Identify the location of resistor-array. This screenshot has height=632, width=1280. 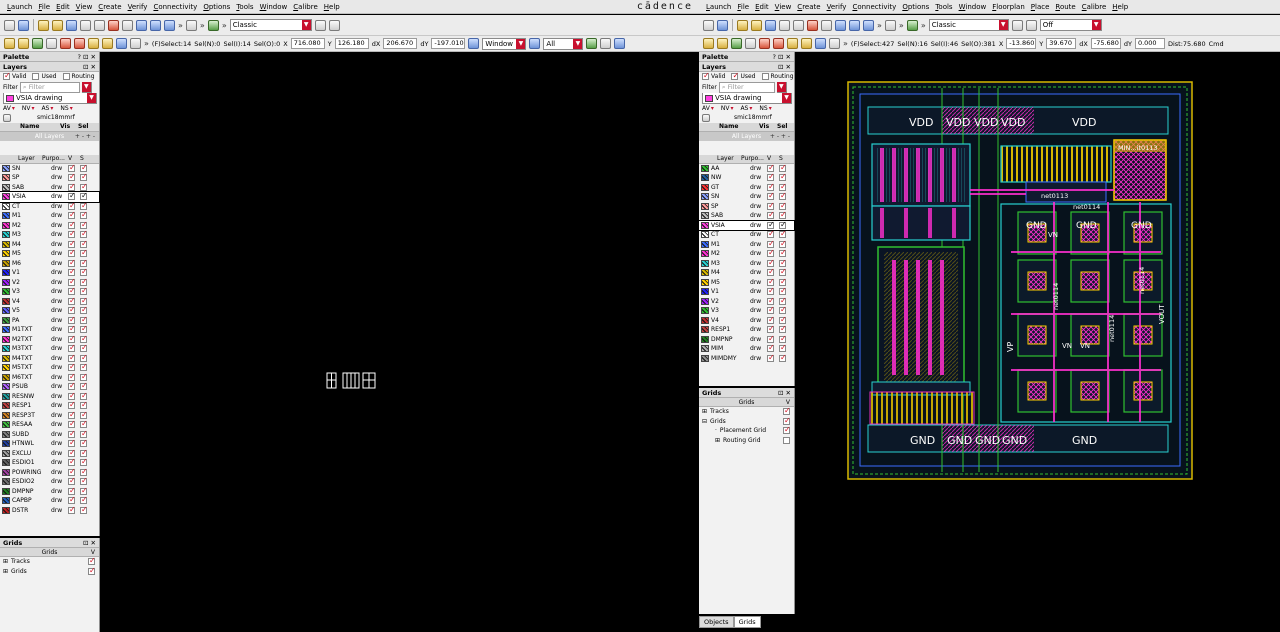
(922, 408).